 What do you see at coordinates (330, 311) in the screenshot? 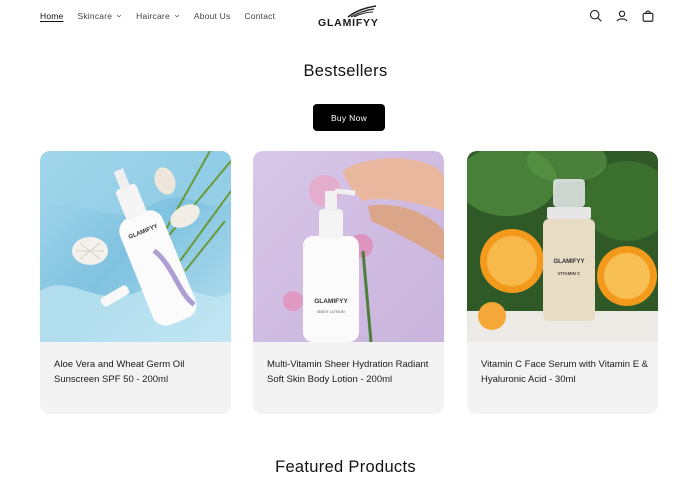
I see `bottle-sublabel-text: BODY LOTION` at bounding box center [330, 311].